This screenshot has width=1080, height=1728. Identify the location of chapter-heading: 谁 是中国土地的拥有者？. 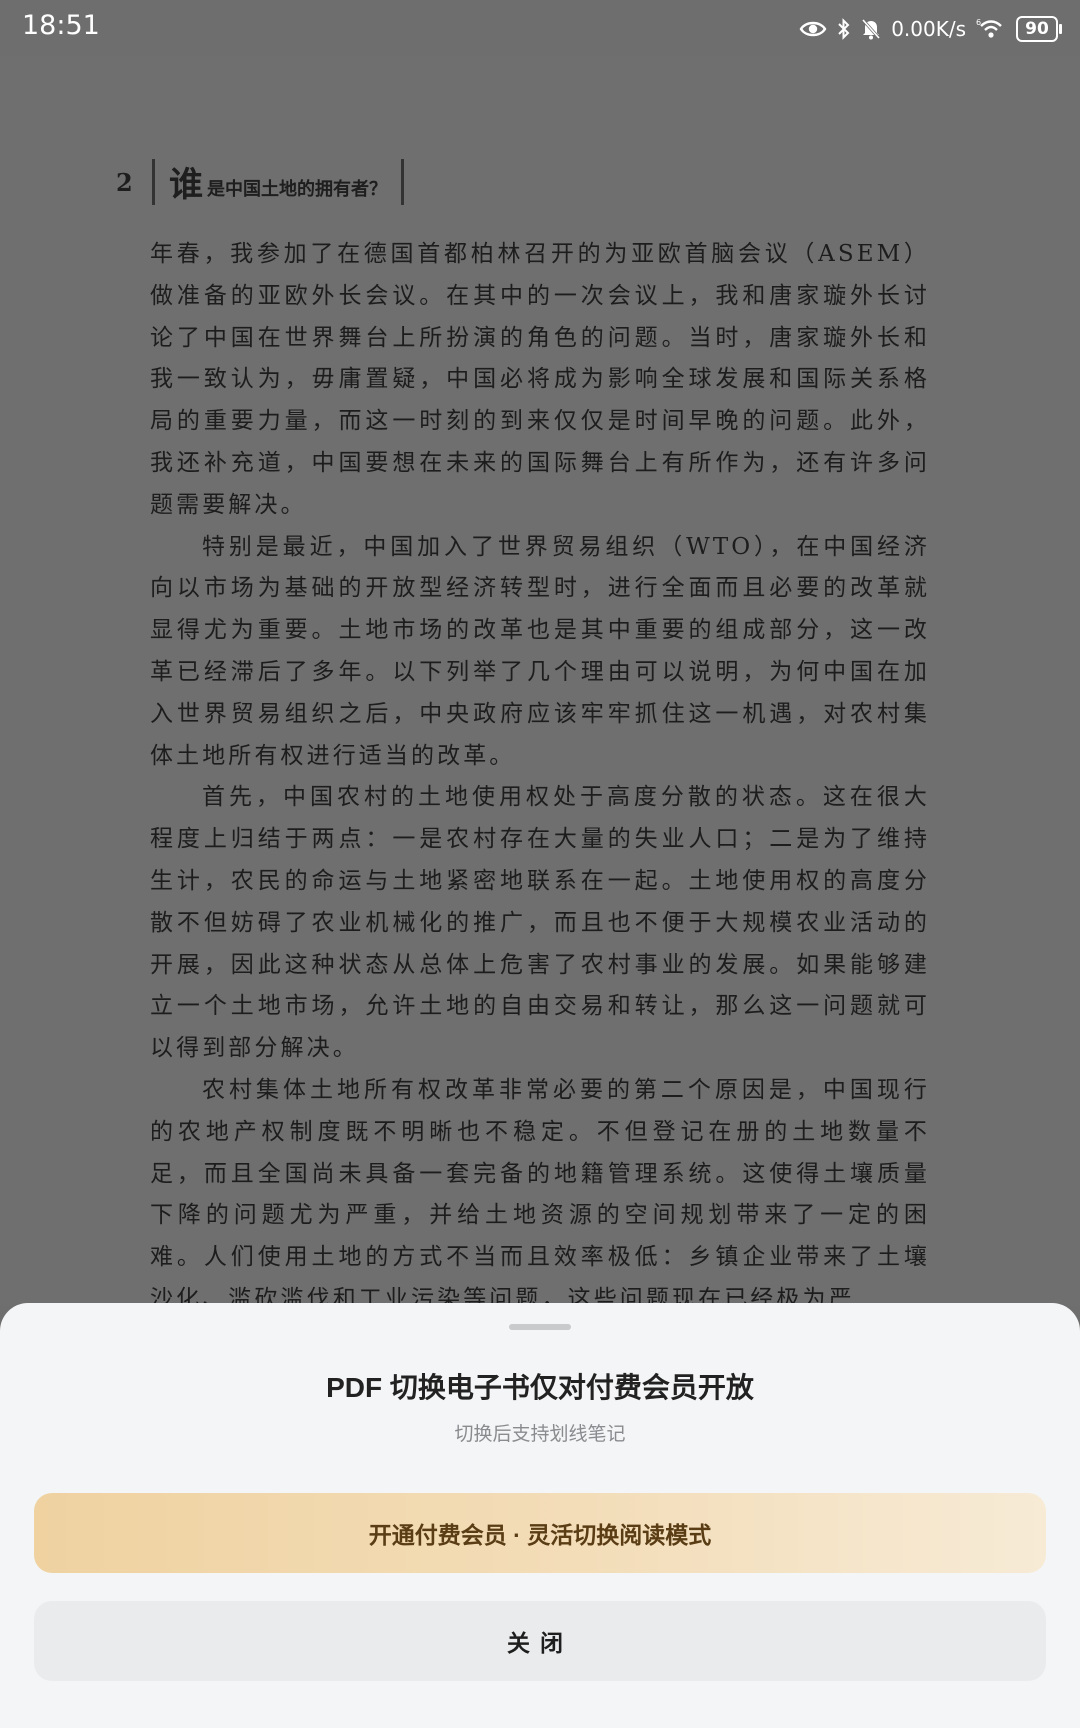
(278, 182).